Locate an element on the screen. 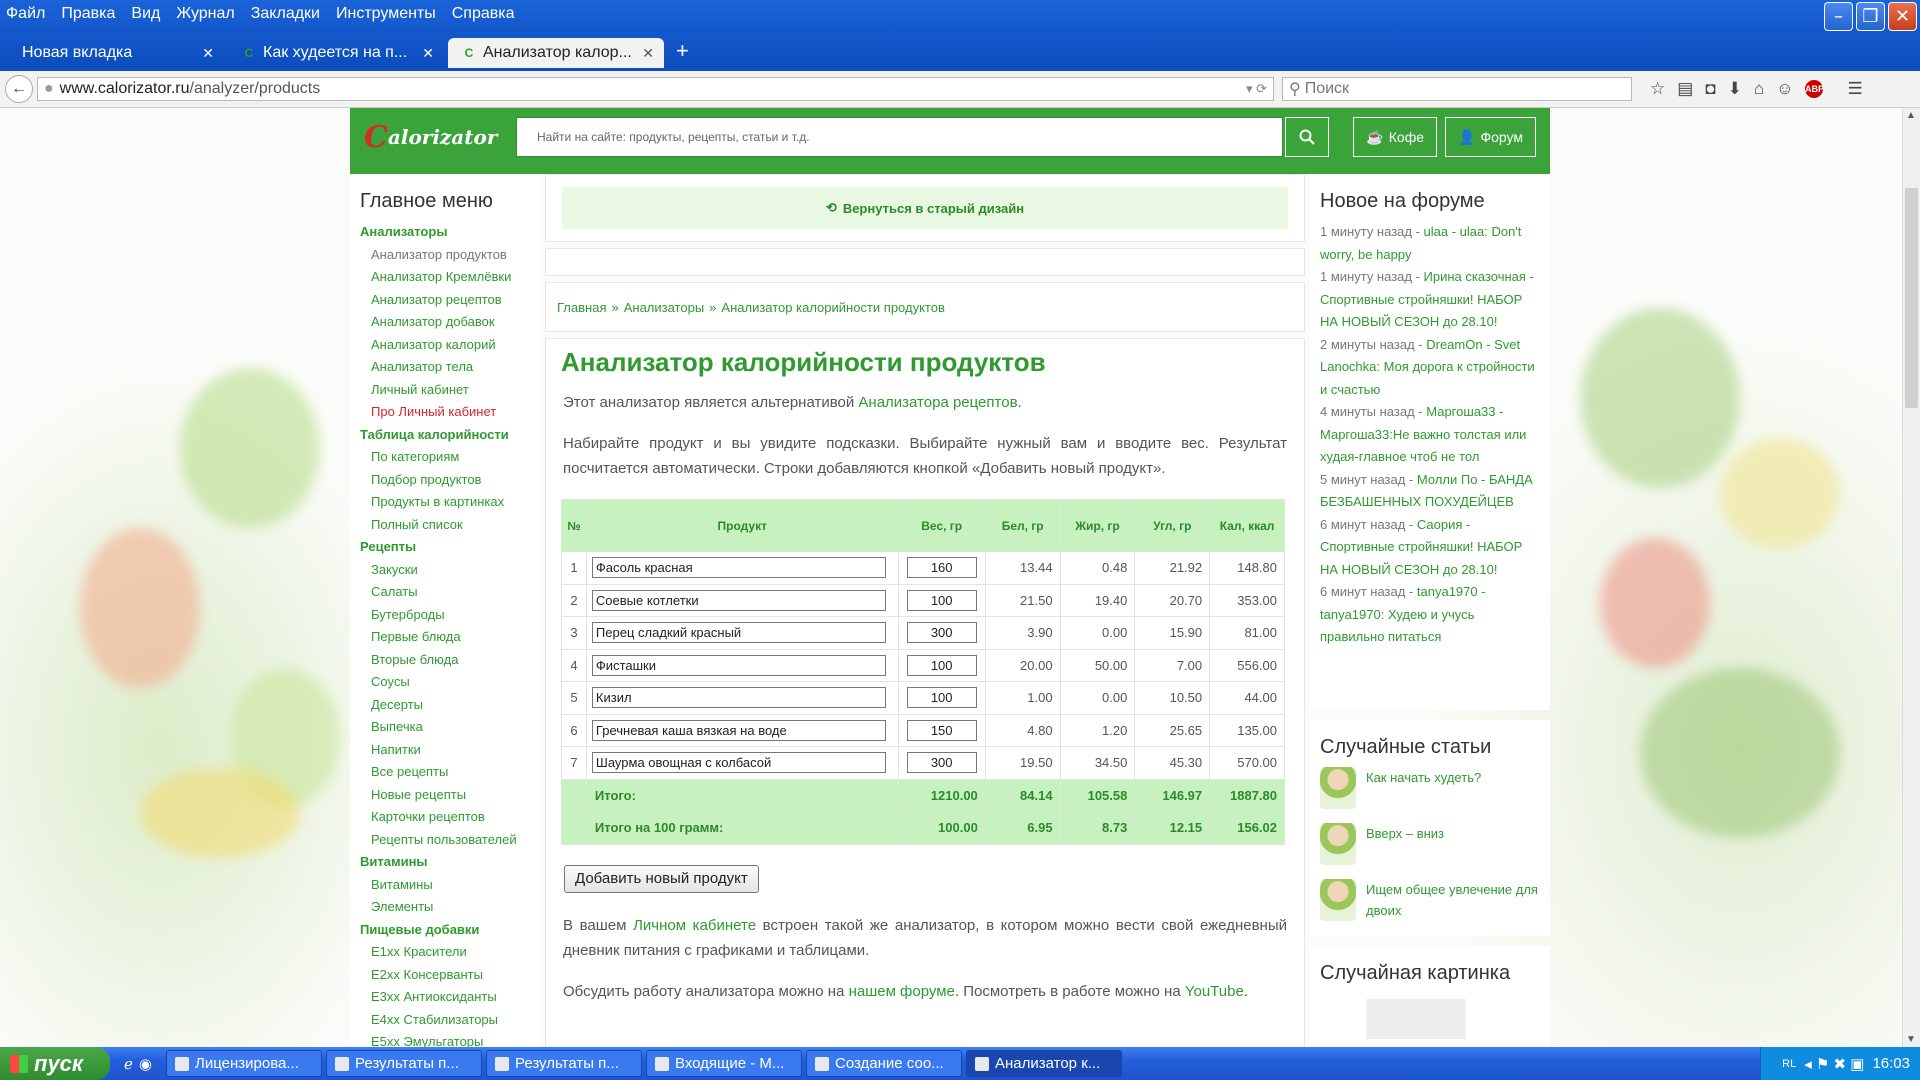 The height and width of the screenshot is (1080, 1920). article-item: Как начать худеть? is located at coordinates (1430, 788).